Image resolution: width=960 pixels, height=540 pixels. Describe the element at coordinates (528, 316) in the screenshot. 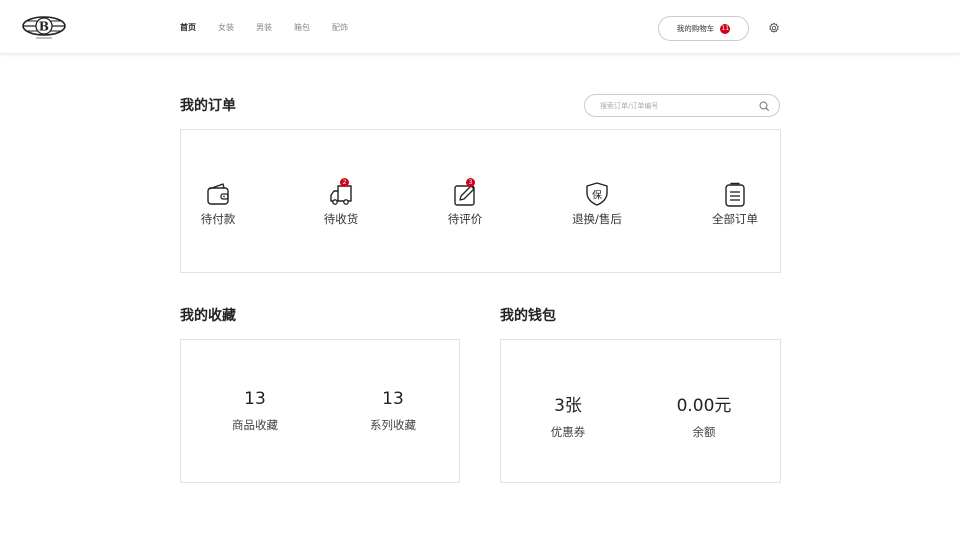

I see `wallet-title: 我的钱包` at that location.